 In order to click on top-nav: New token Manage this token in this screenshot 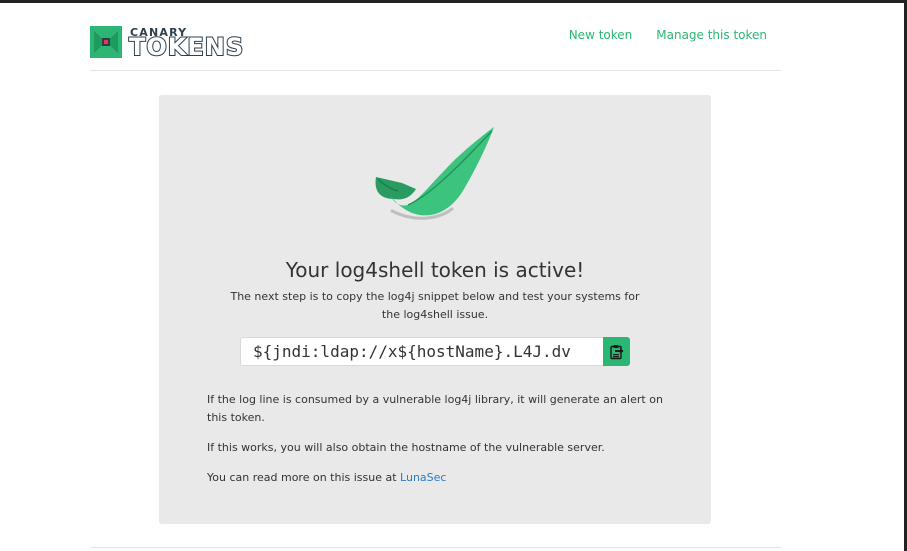, I will do `click(668, 35)`.